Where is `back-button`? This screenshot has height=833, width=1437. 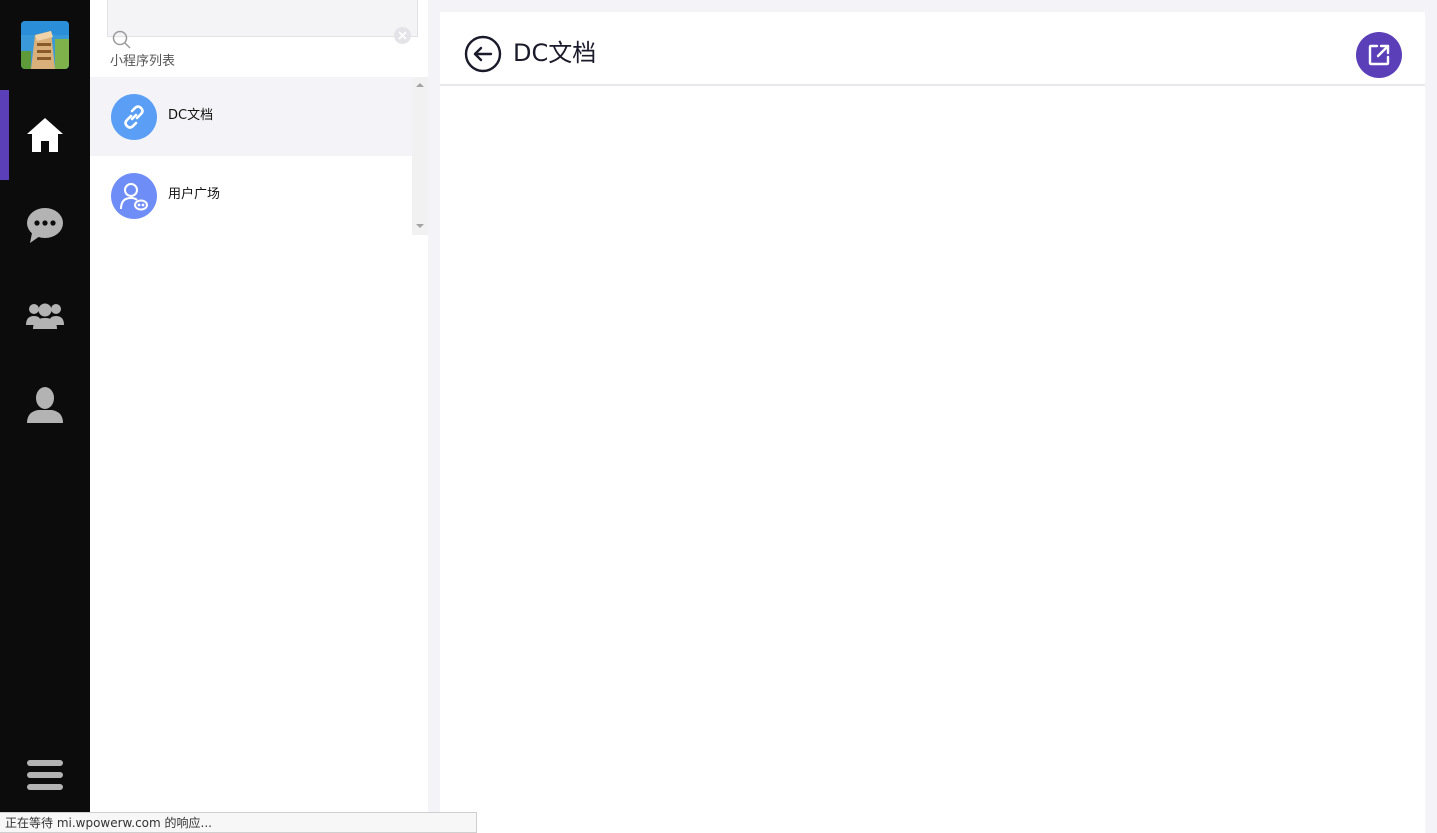 back-button is located at coordinates (483, 54).